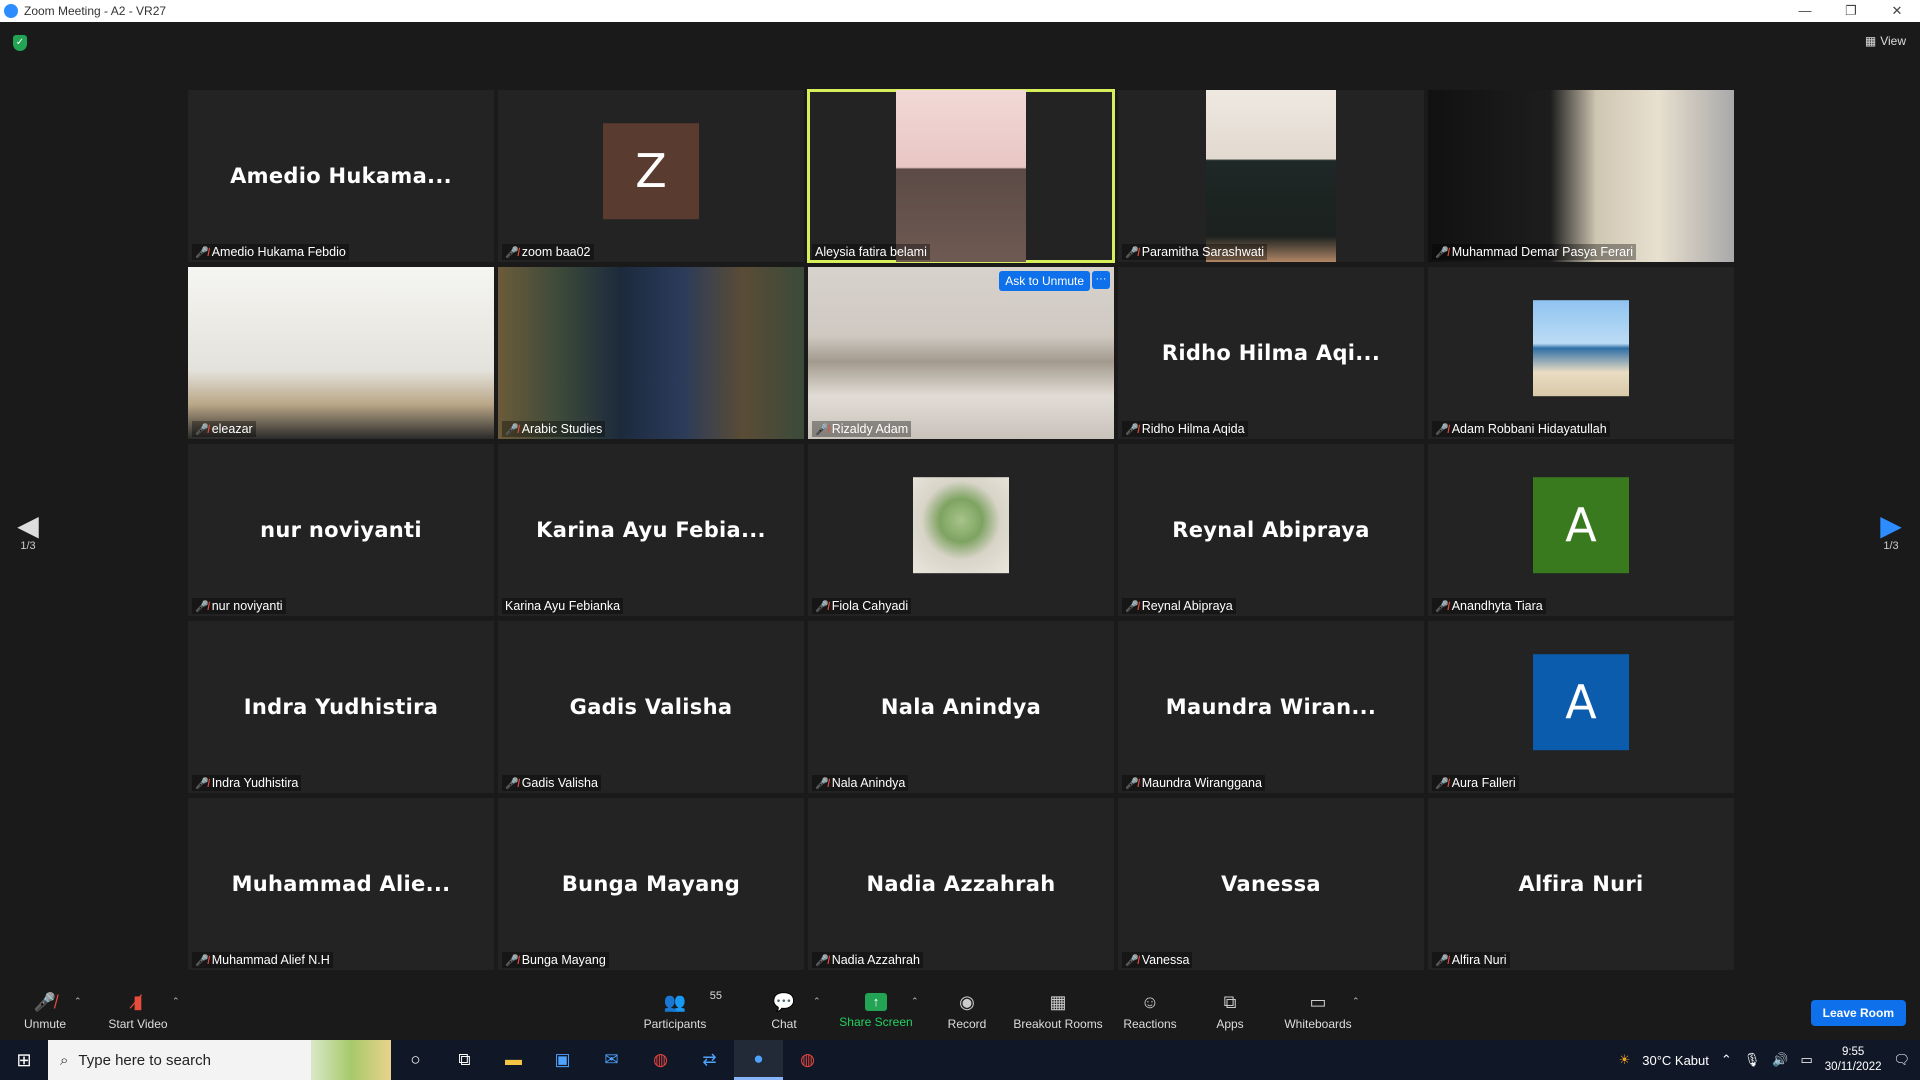 Image resolution: width=1920 pixels, height=1080 pixels. What do you see at coordinates (611, 1060) in the screenshot?
I see `mail-icon: ✉` at bounding box center [611, 1060].